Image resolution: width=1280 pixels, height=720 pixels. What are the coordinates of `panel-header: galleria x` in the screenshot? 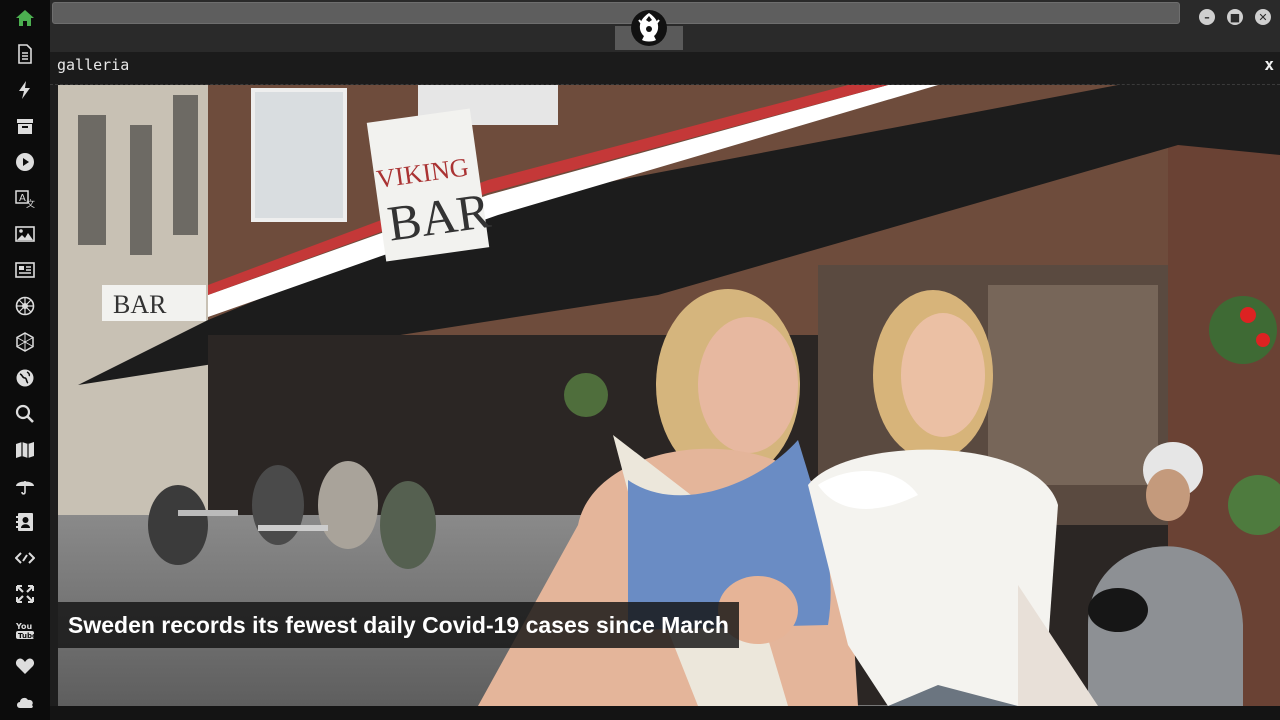 It's located at (665, 68).